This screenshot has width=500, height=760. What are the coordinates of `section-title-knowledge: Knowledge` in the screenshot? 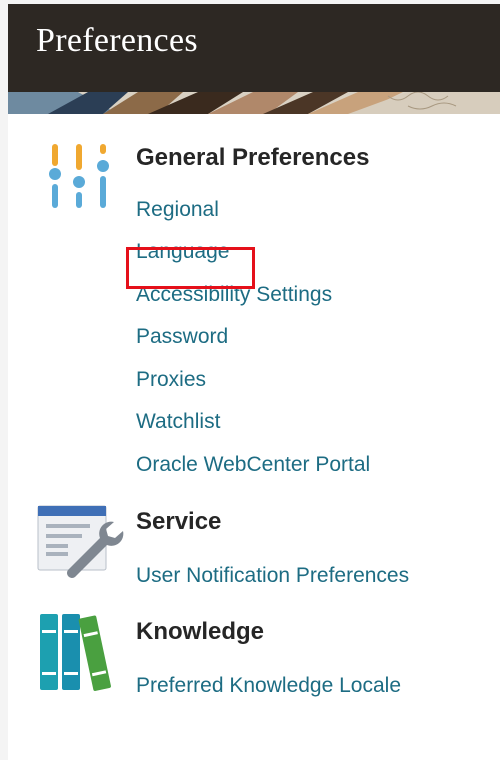 It's located at (200, 631).